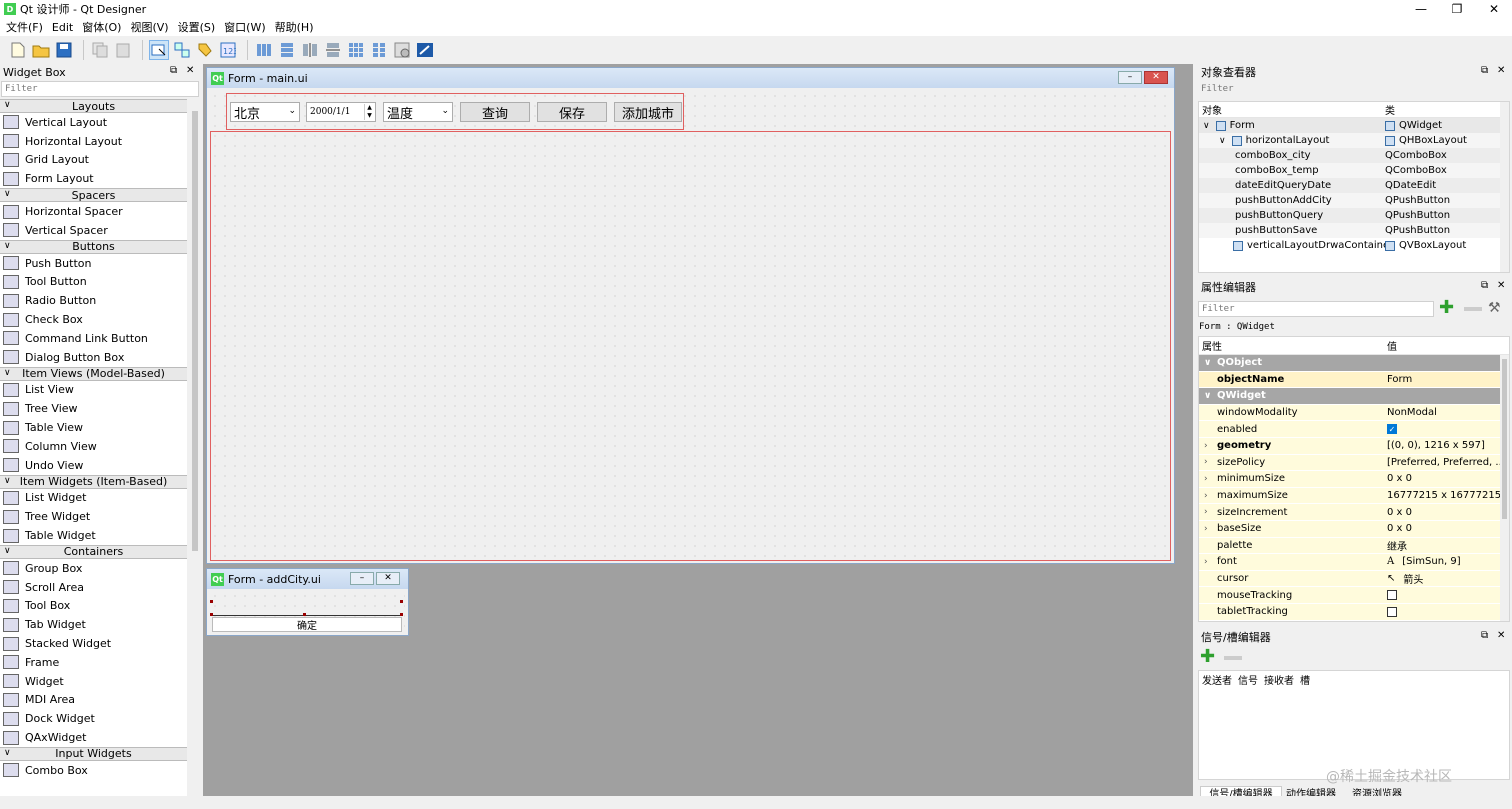  What do you see at coordinates (1424, 561) in the screenshot?
I see `property-value: A [SimSun, 9]` at bounding box center [1424, 561].